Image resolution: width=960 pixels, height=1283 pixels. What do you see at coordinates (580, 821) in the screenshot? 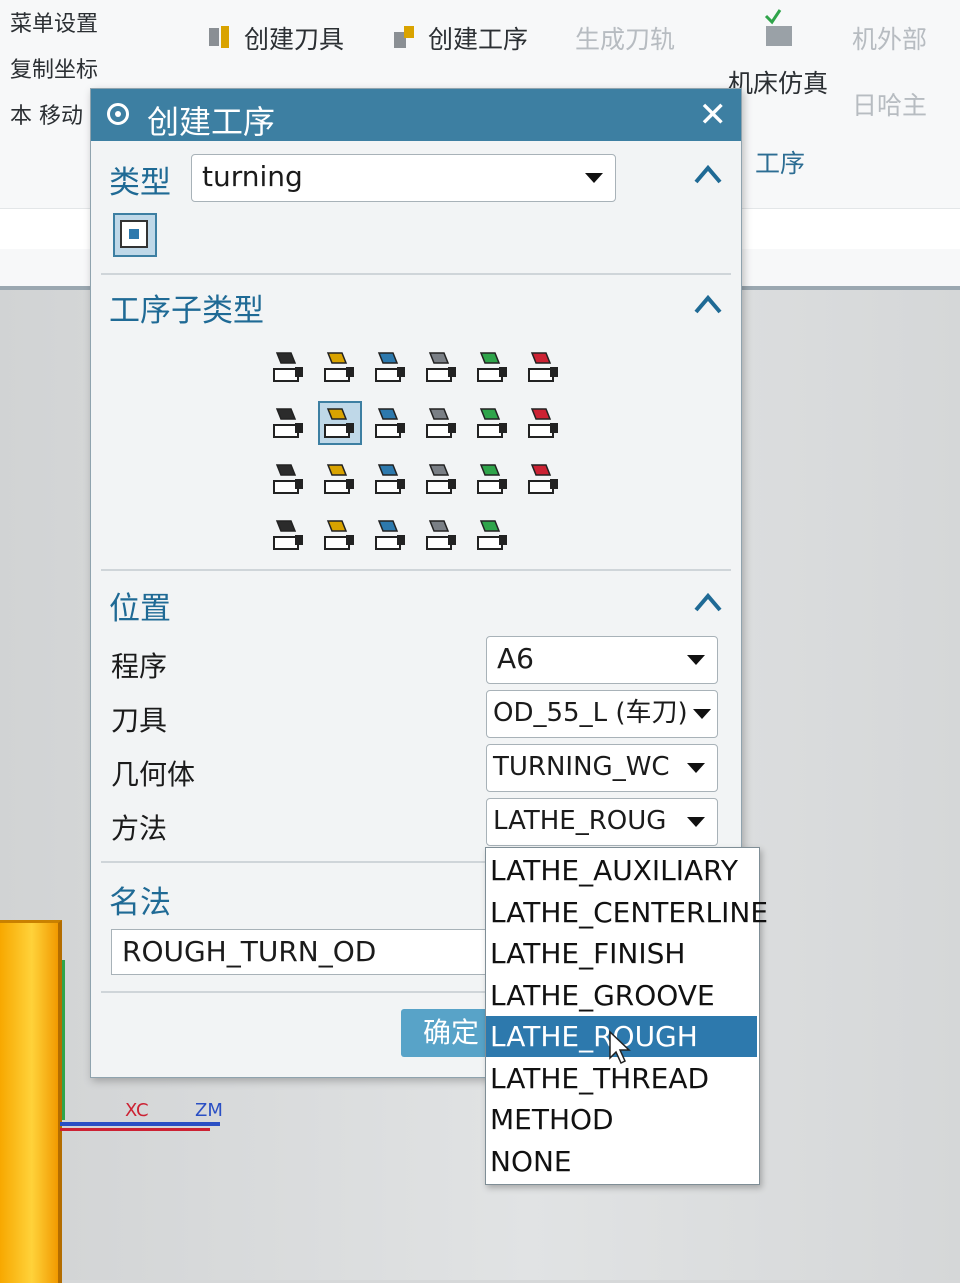
I see `method-value: LATHE_ROUG` at bounding box center [580, 821].